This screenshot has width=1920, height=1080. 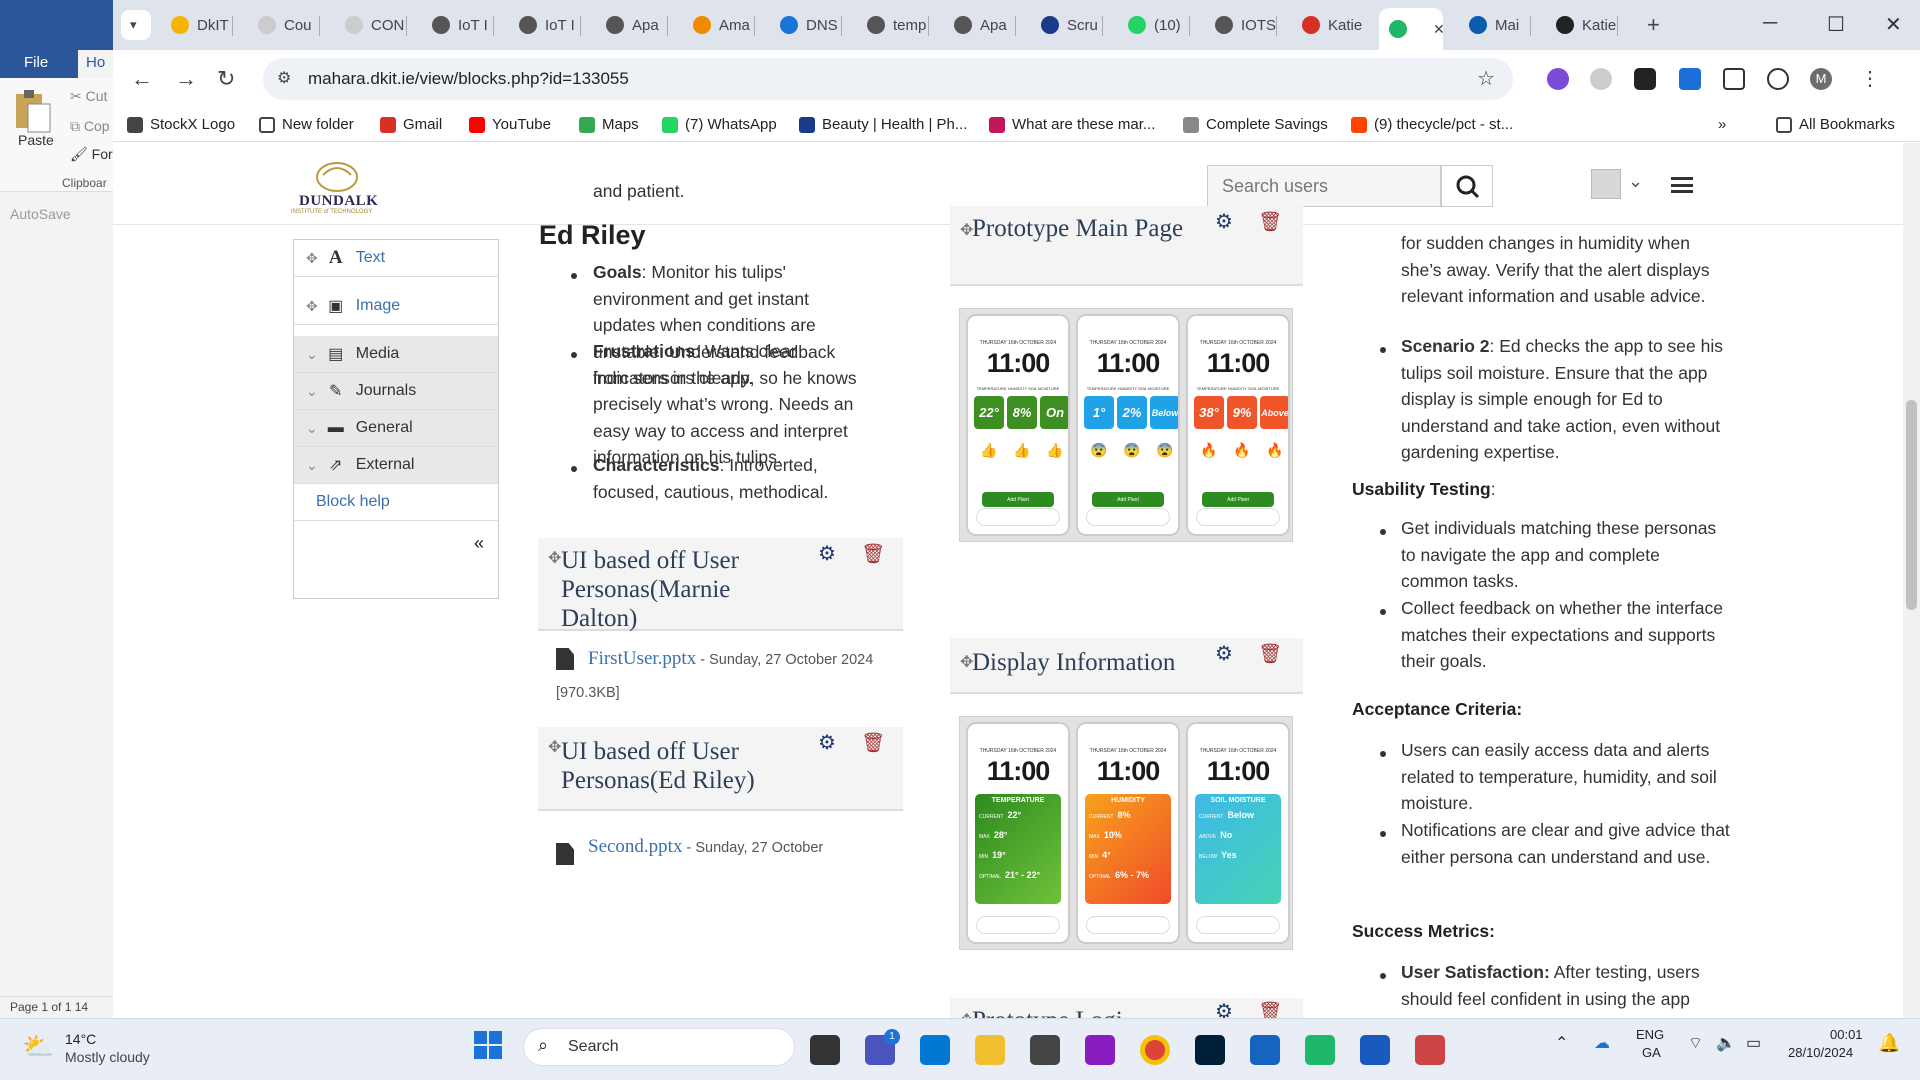 I want to click on notification-bell-icon: 🔔, so click(x=1889, y=1043).